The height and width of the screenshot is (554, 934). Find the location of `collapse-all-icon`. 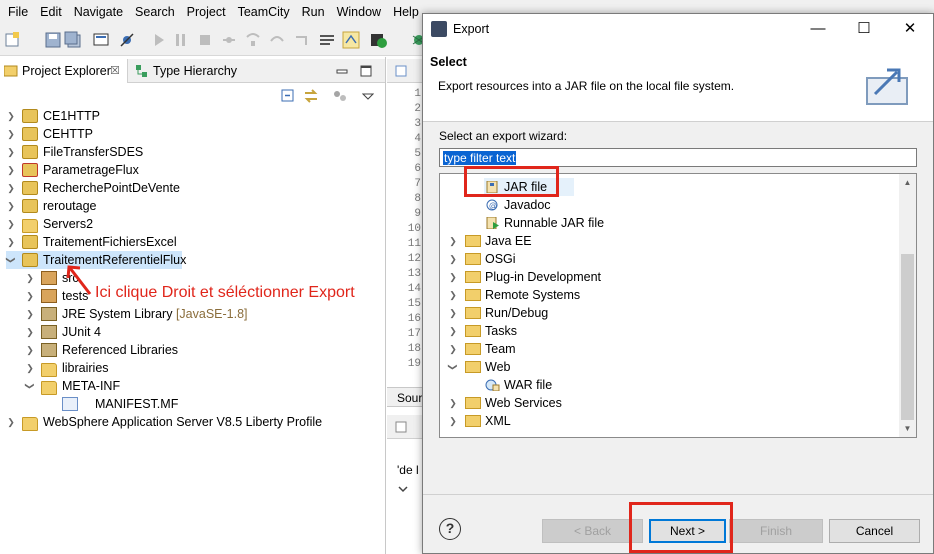

collapse-all-icon is located at coordinates (288, 96).